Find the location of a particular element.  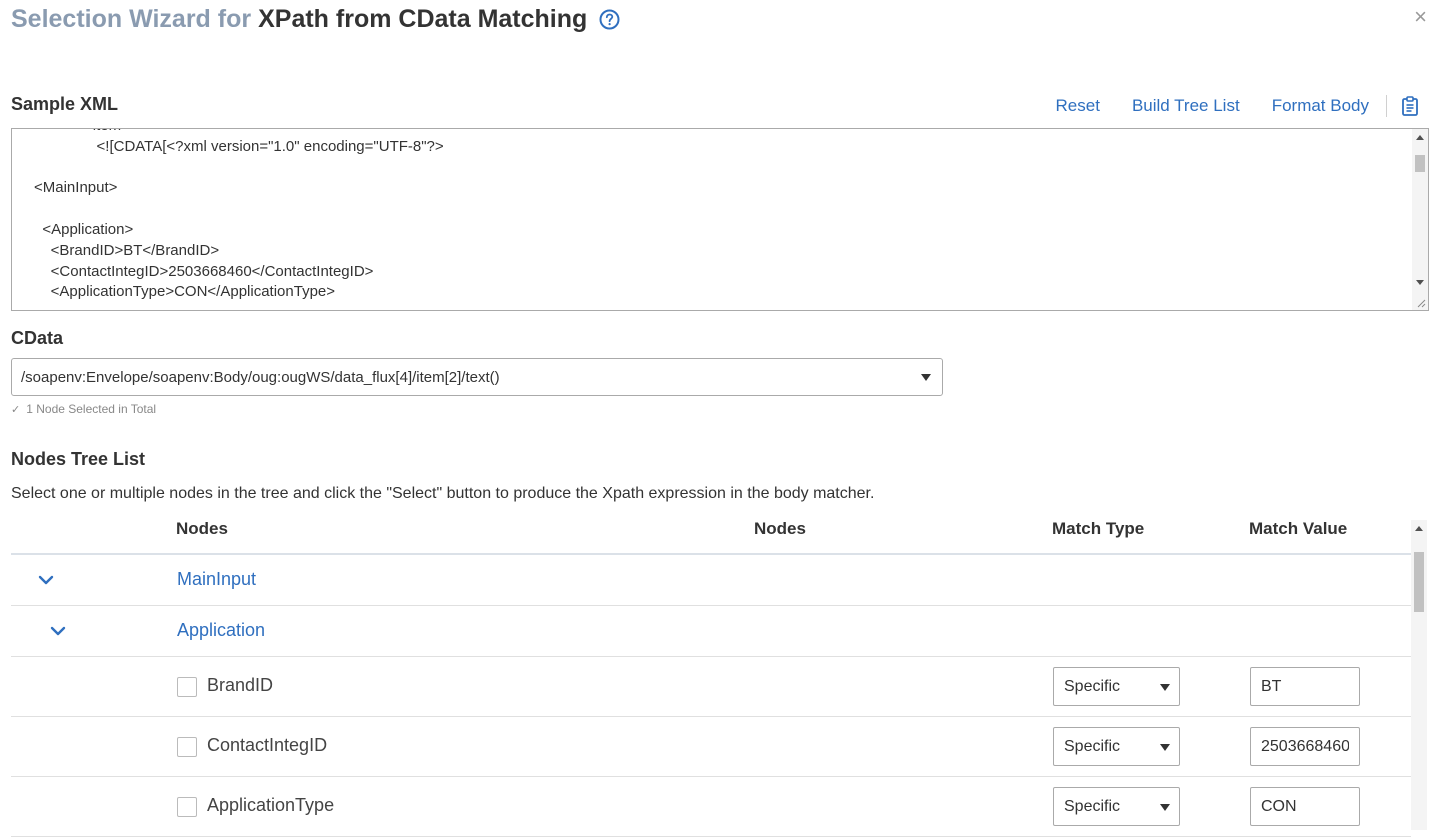

dialog-title-prefix: Selection Wizard for is located at coordinates (131, 18).